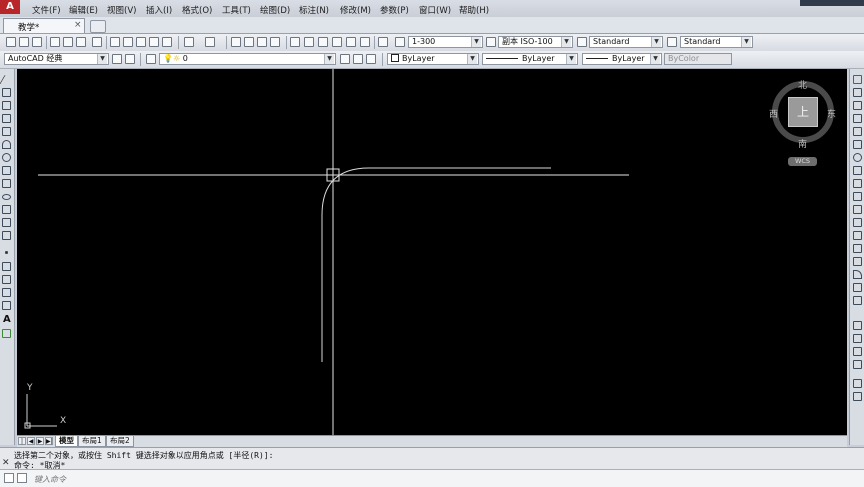 The image size is (864, 487). What do you see at coordinates (236, 10) in the screenshot?
I see `menu-tools: 工具(T)` at bounding box center [236, 10].